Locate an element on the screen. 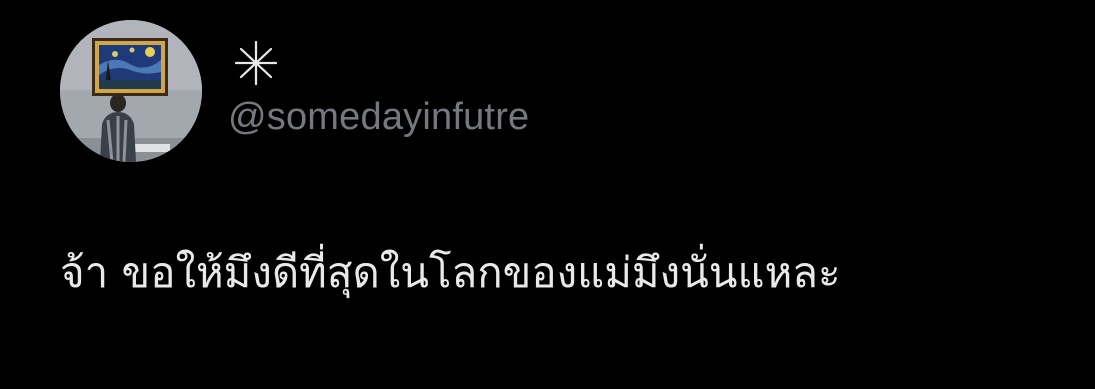 The height and width of the screenshot is (389, 1095). display-name is located at coordinates (258, 63).